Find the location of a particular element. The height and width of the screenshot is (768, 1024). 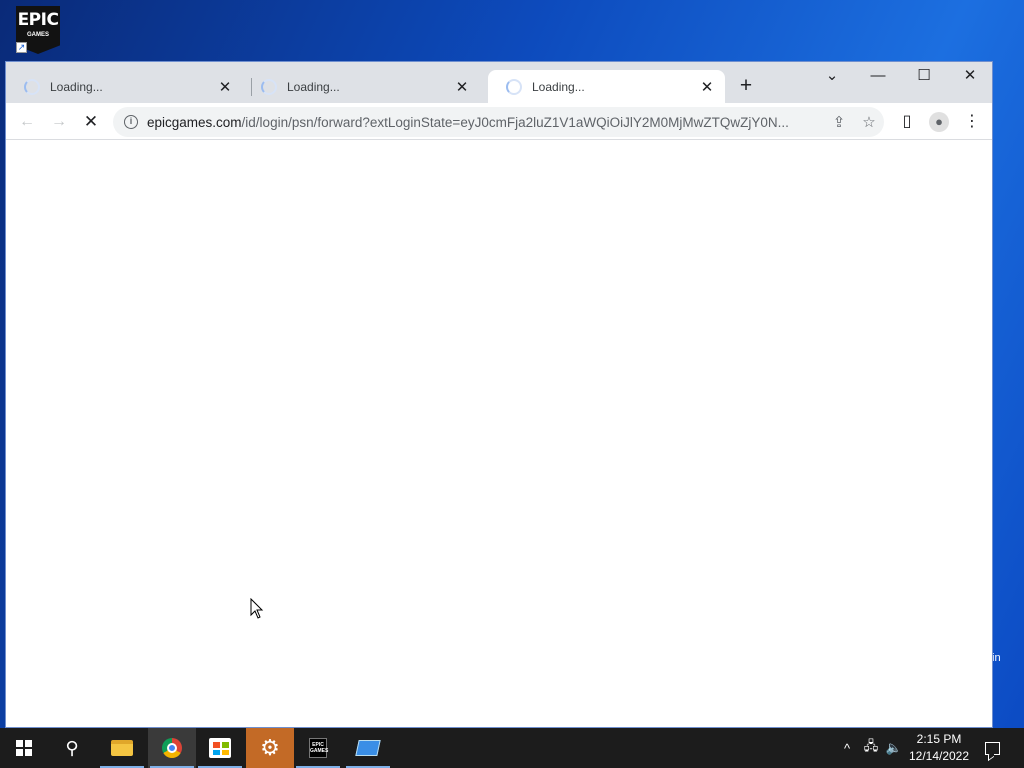

new-tab-button: + is located at coordinates (746, 87).